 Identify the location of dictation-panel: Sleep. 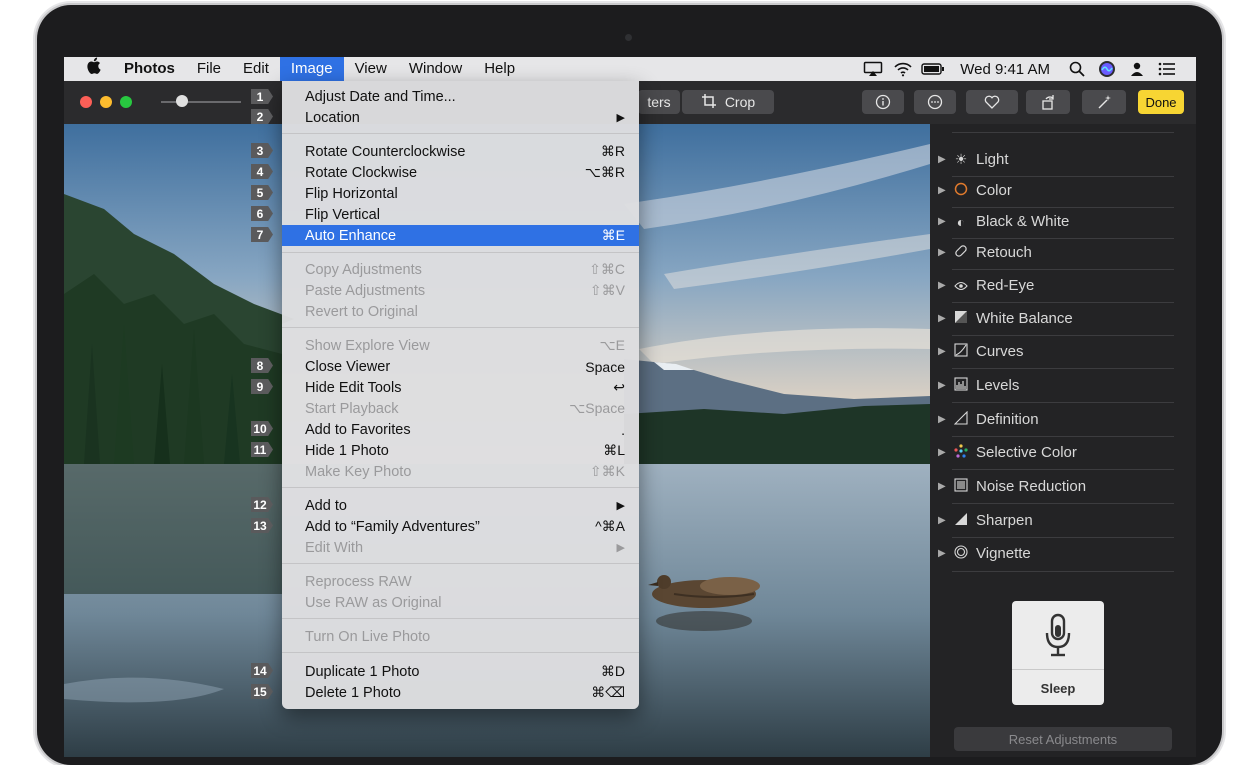
(1058, 653).